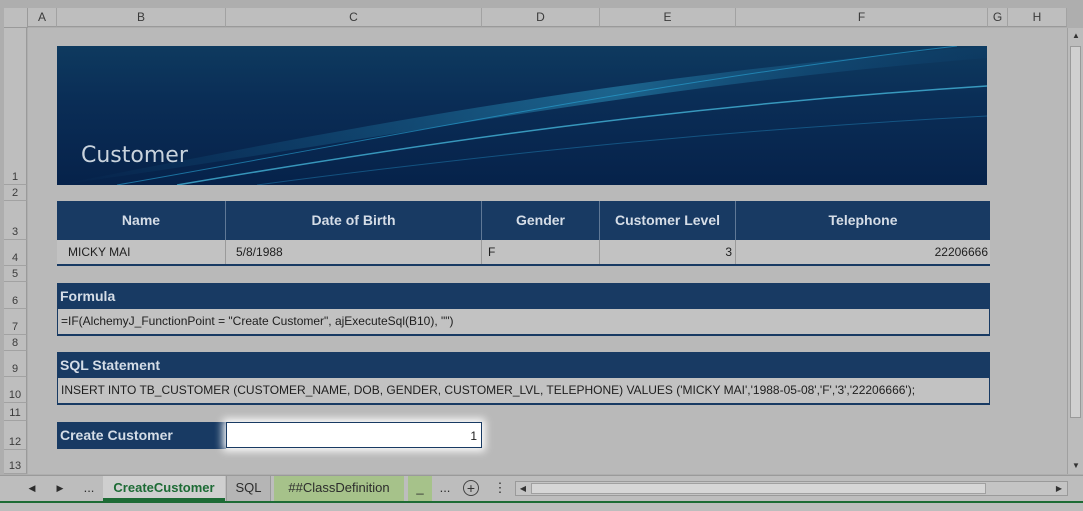 The image size is (1083, 511). I want to click on create-customer-value-cell: 1, so click(354, 435).